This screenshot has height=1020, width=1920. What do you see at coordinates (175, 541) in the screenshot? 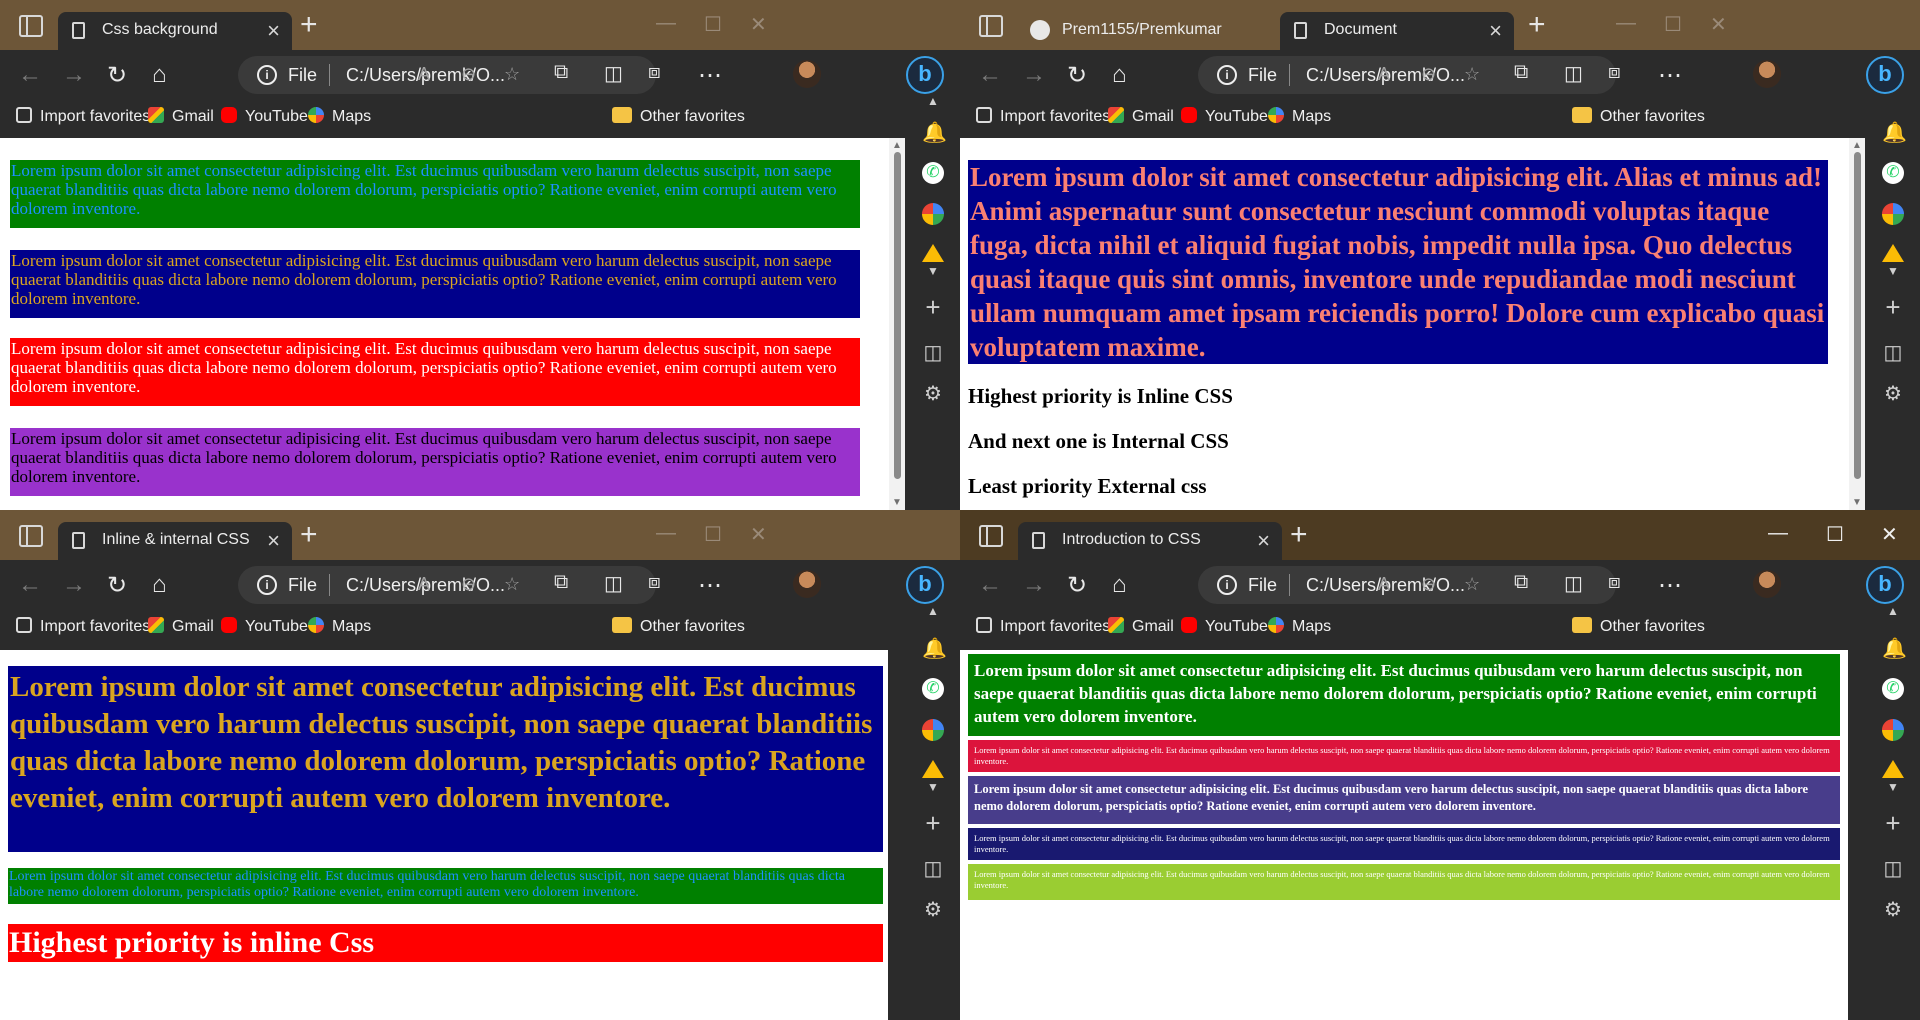
I see `tab-inline-internal-css: Inline & internal CSS ×` at bounding box center [175, 541].